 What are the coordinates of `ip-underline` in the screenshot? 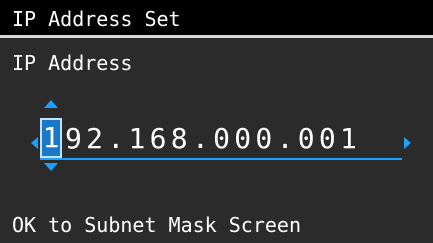 It's located at (221, 159).